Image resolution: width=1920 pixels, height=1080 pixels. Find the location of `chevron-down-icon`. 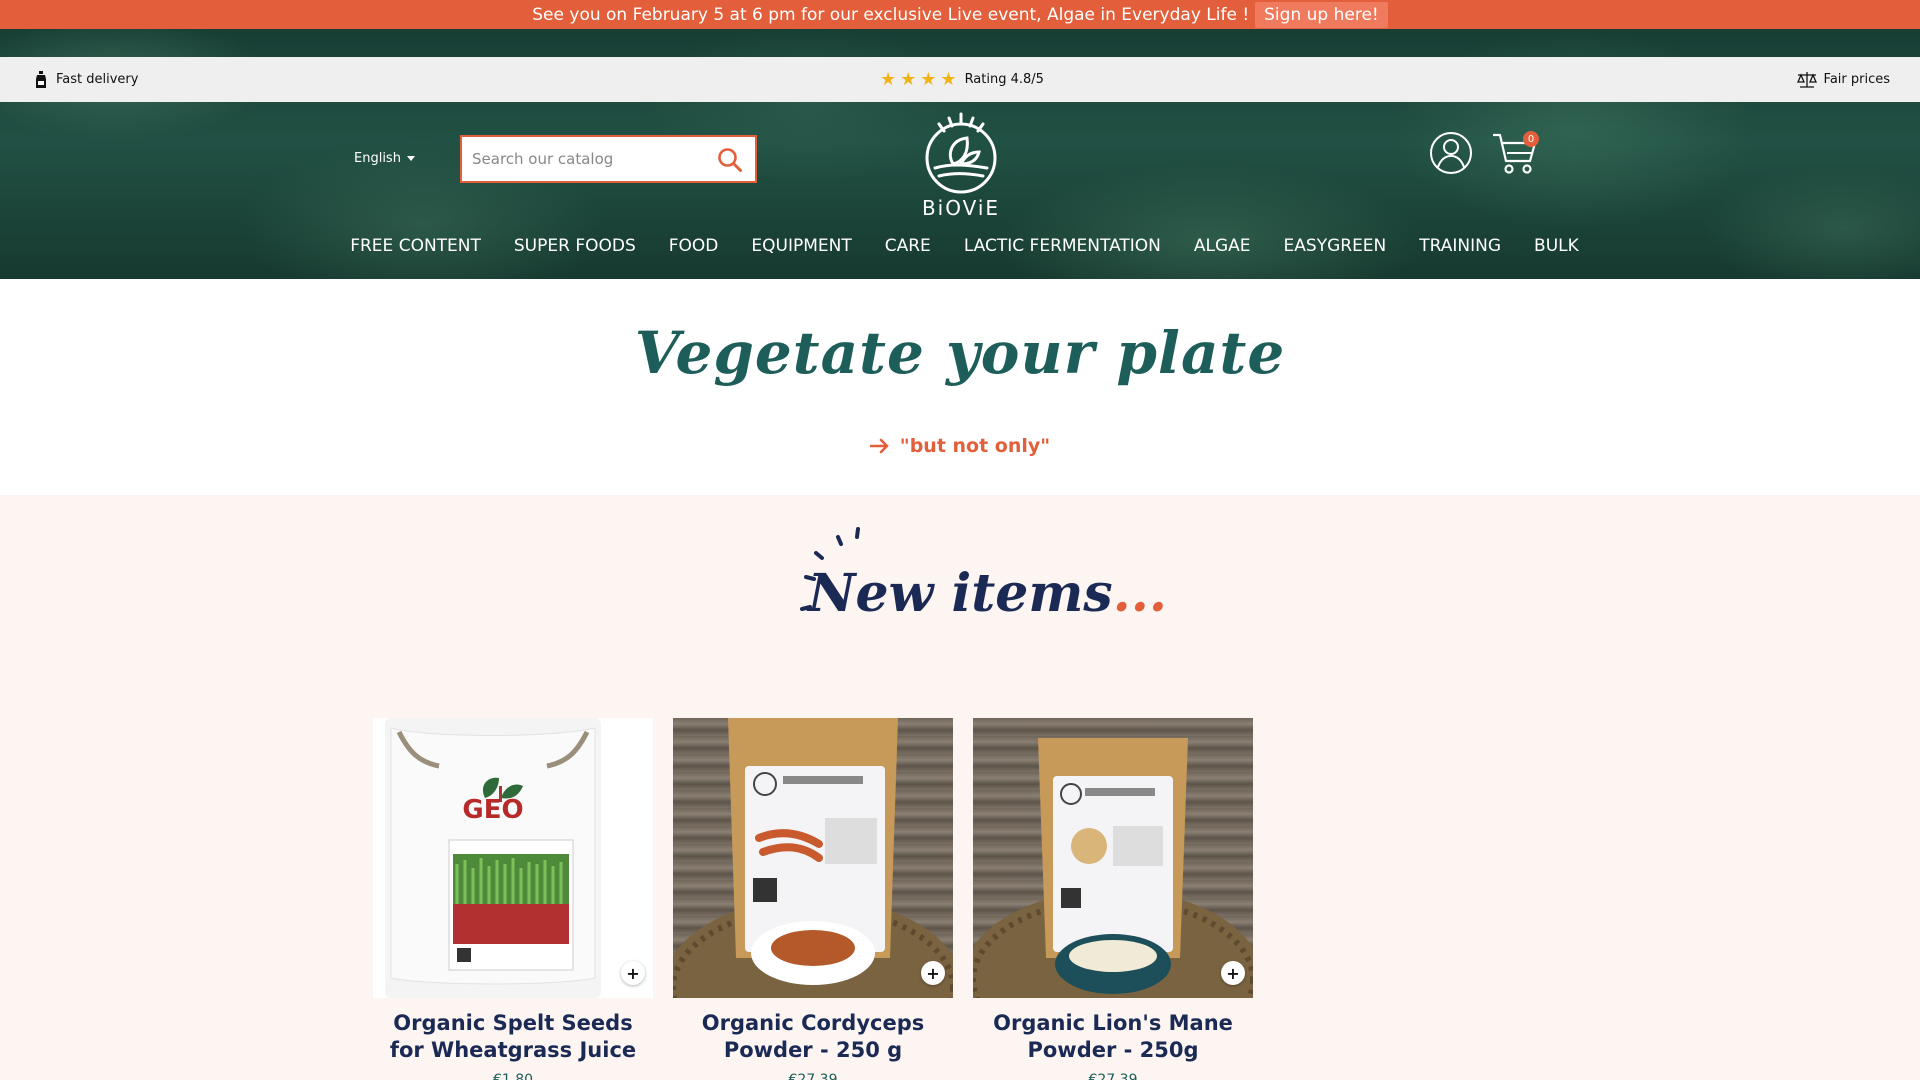

chevron-down-icon is located at coordinates (410, 158).